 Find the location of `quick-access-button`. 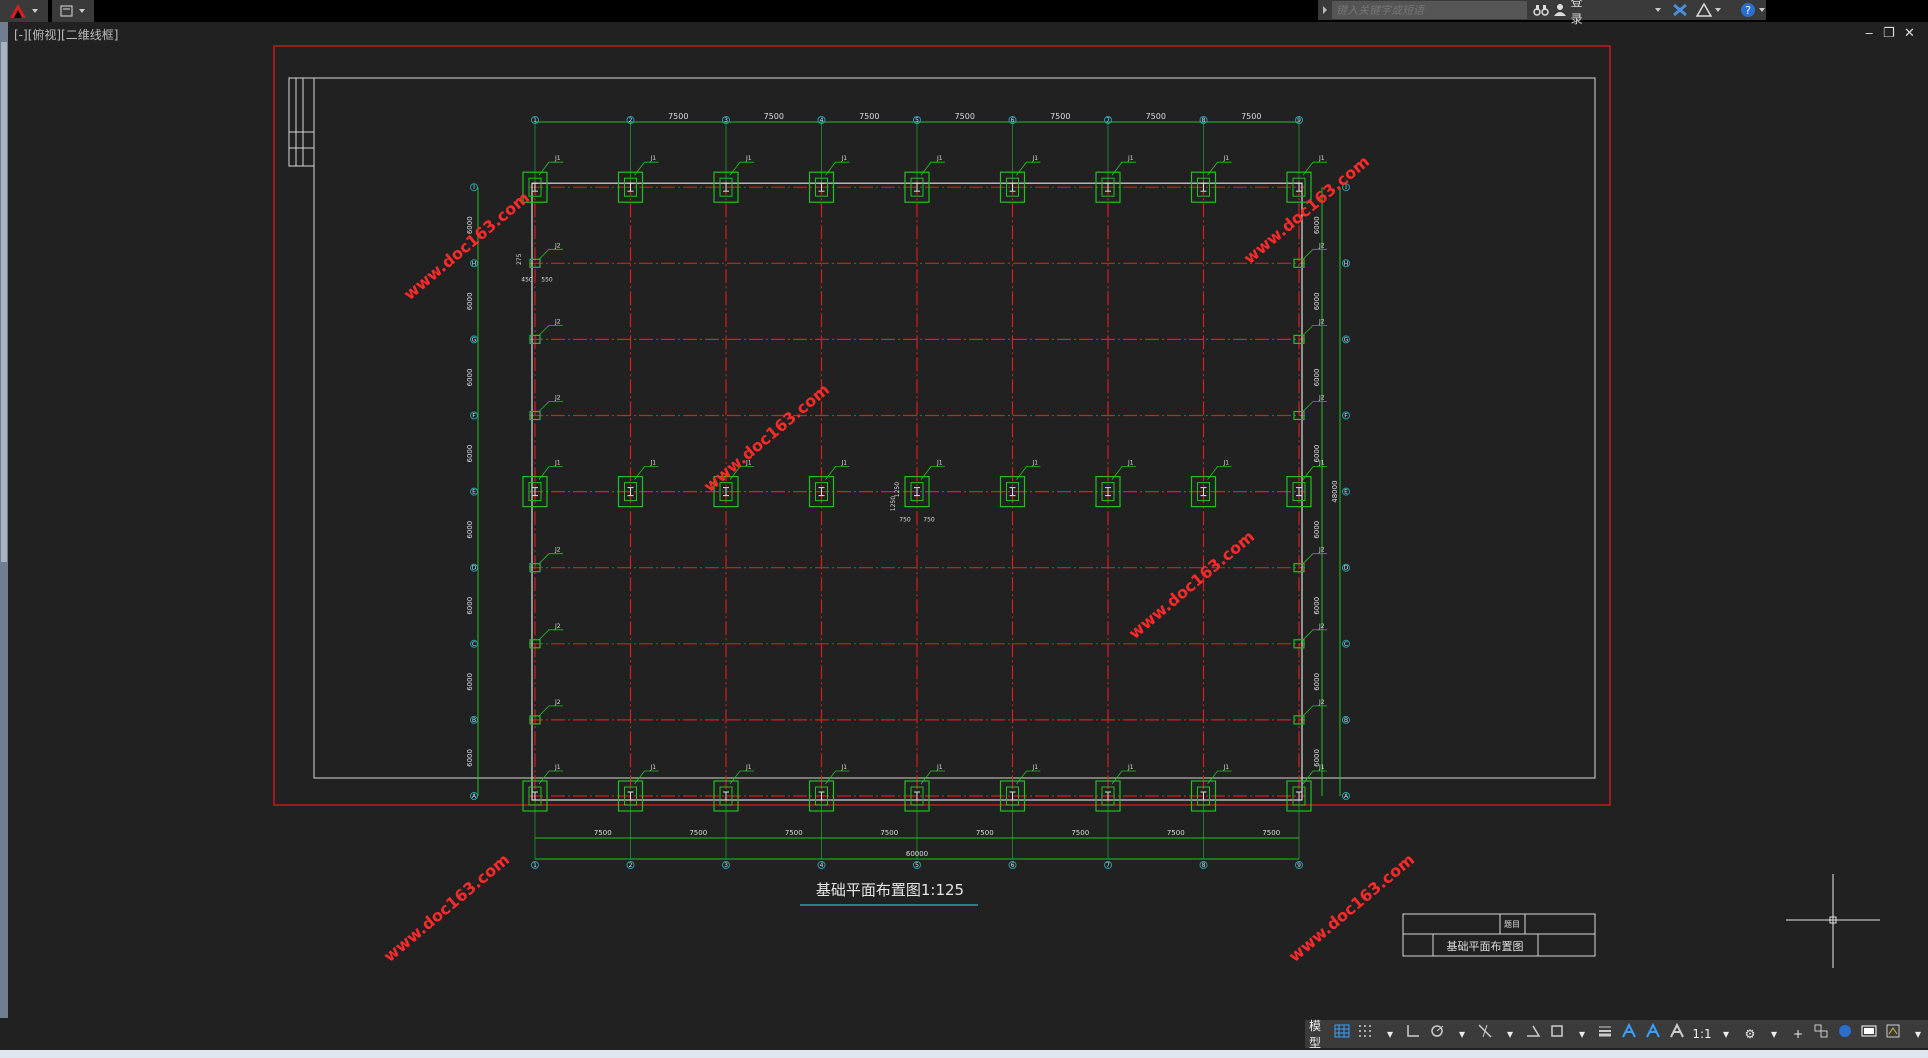

quick-access-button is located at coordinates (73, 11).